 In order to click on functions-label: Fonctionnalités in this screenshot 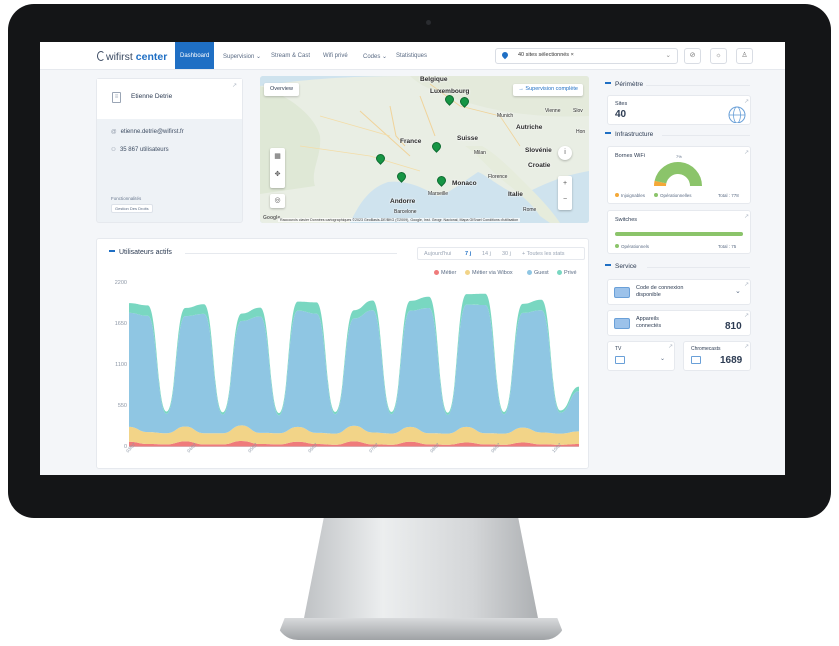, I will do `click(126, 198)`.